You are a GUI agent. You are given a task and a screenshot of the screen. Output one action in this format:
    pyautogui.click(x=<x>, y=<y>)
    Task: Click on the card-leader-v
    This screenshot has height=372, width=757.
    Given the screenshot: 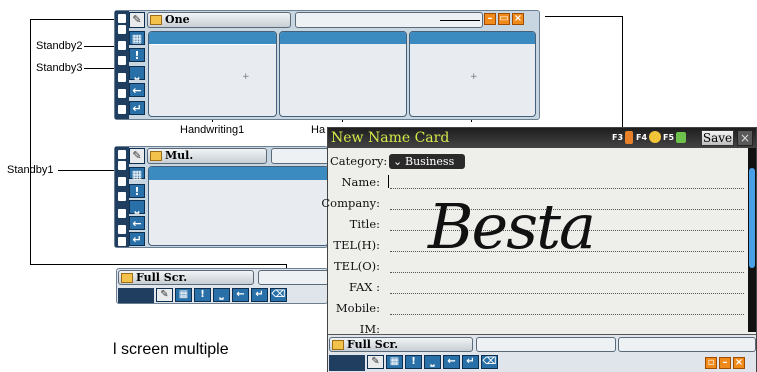 What is the action you would take?
    pyautogui.click(x=622, y=72)
    